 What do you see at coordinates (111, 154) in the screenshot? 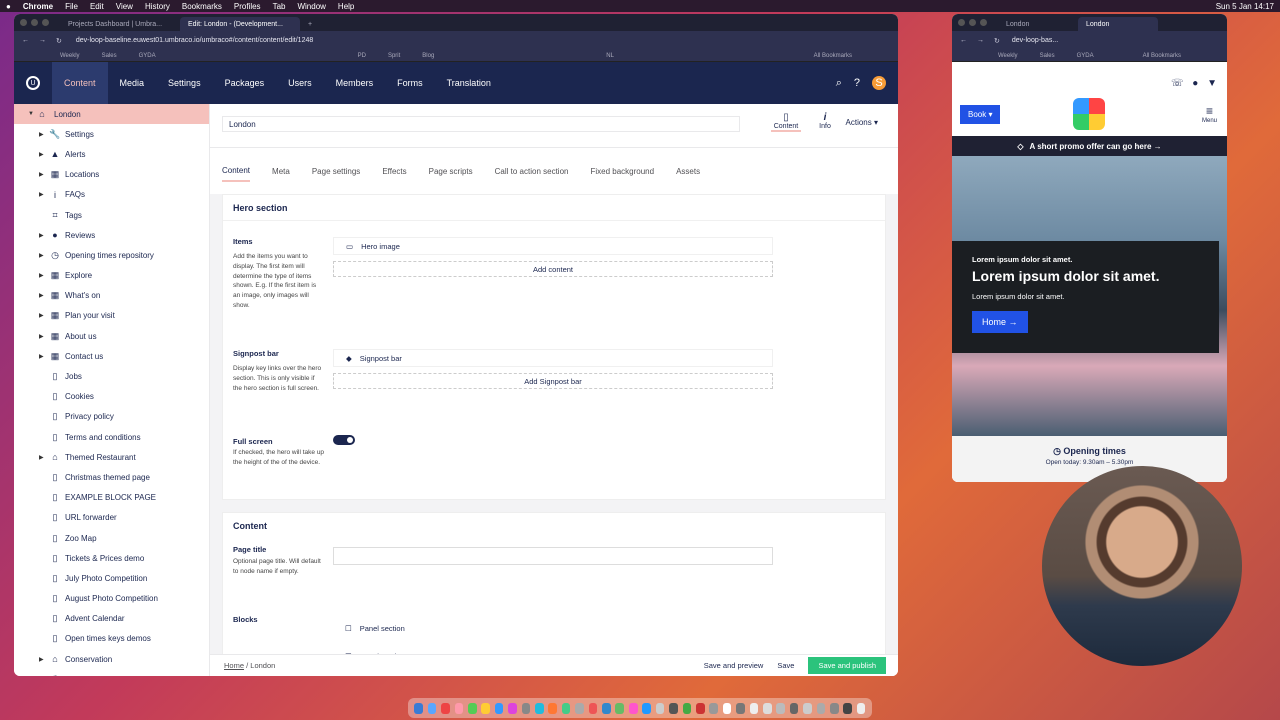
I see `tree-node-alerts: ▶ ▲ Alerts` at bounding box center [111, 154].